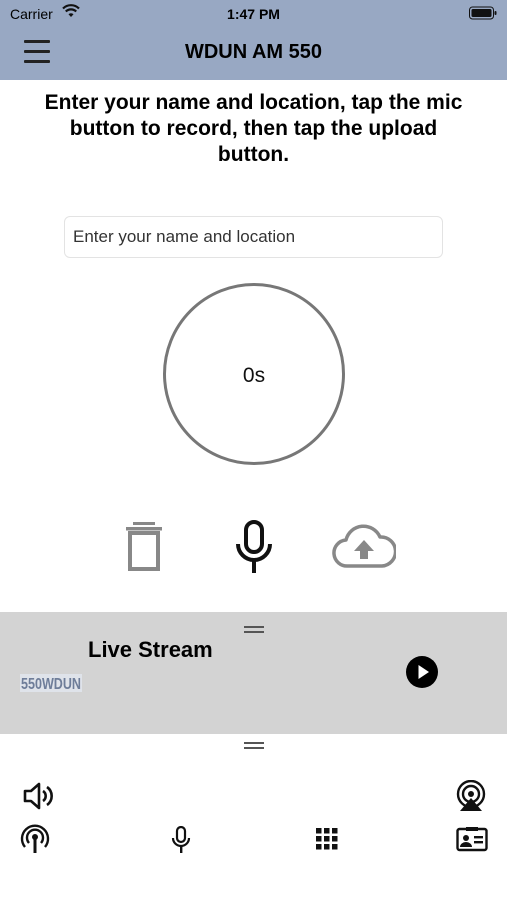  I want to click on recording-timer: 0s, so click(254, 374).